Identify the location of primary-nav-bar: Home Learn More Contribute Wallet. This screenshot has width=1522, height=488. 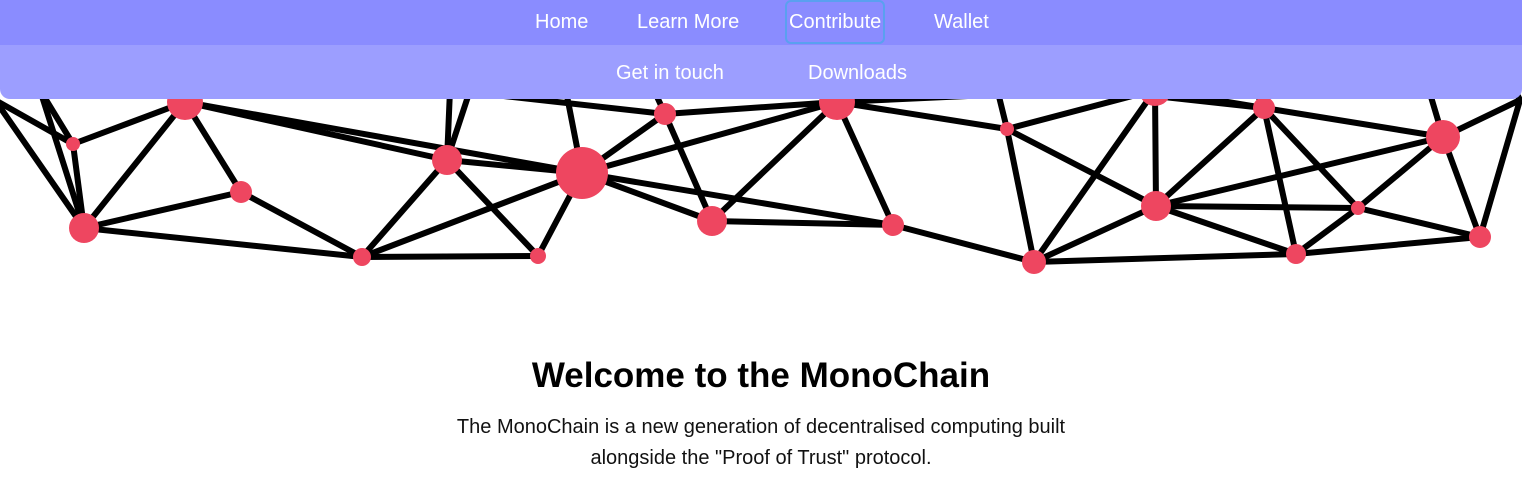
(761, 22).